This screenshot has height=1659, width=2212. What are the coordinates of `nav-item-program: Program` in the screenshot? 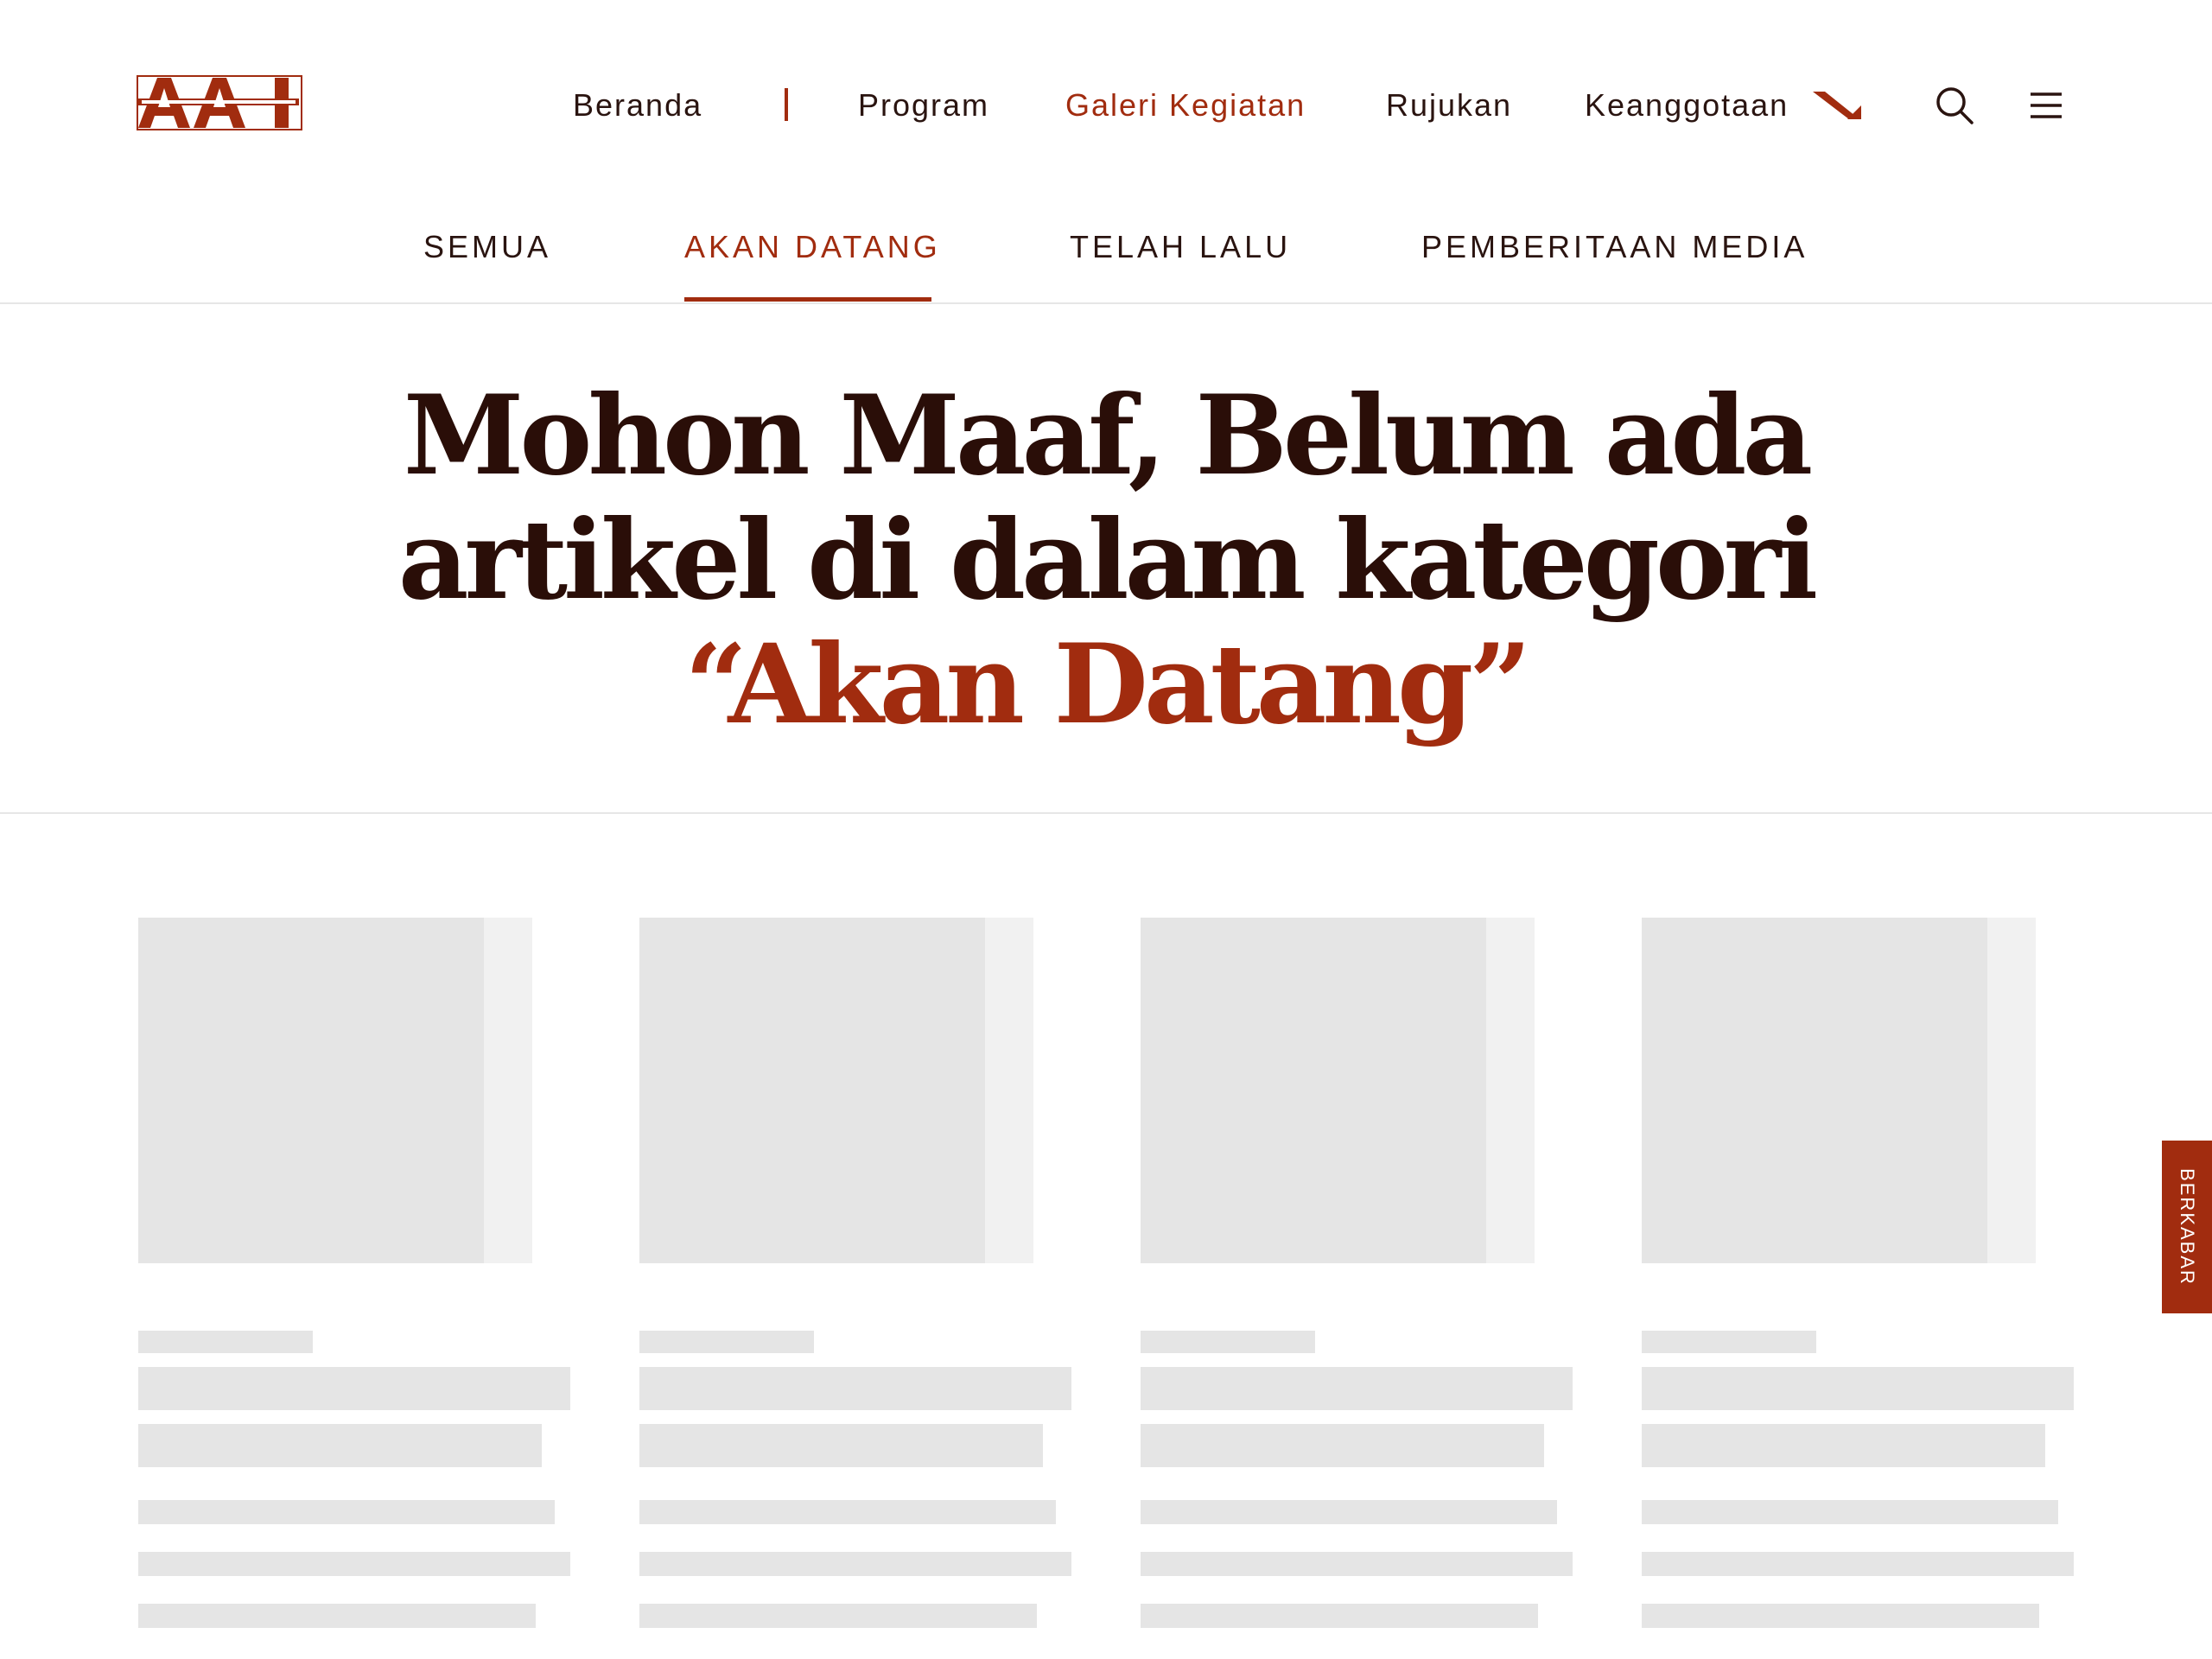 It's located at (923, 105).